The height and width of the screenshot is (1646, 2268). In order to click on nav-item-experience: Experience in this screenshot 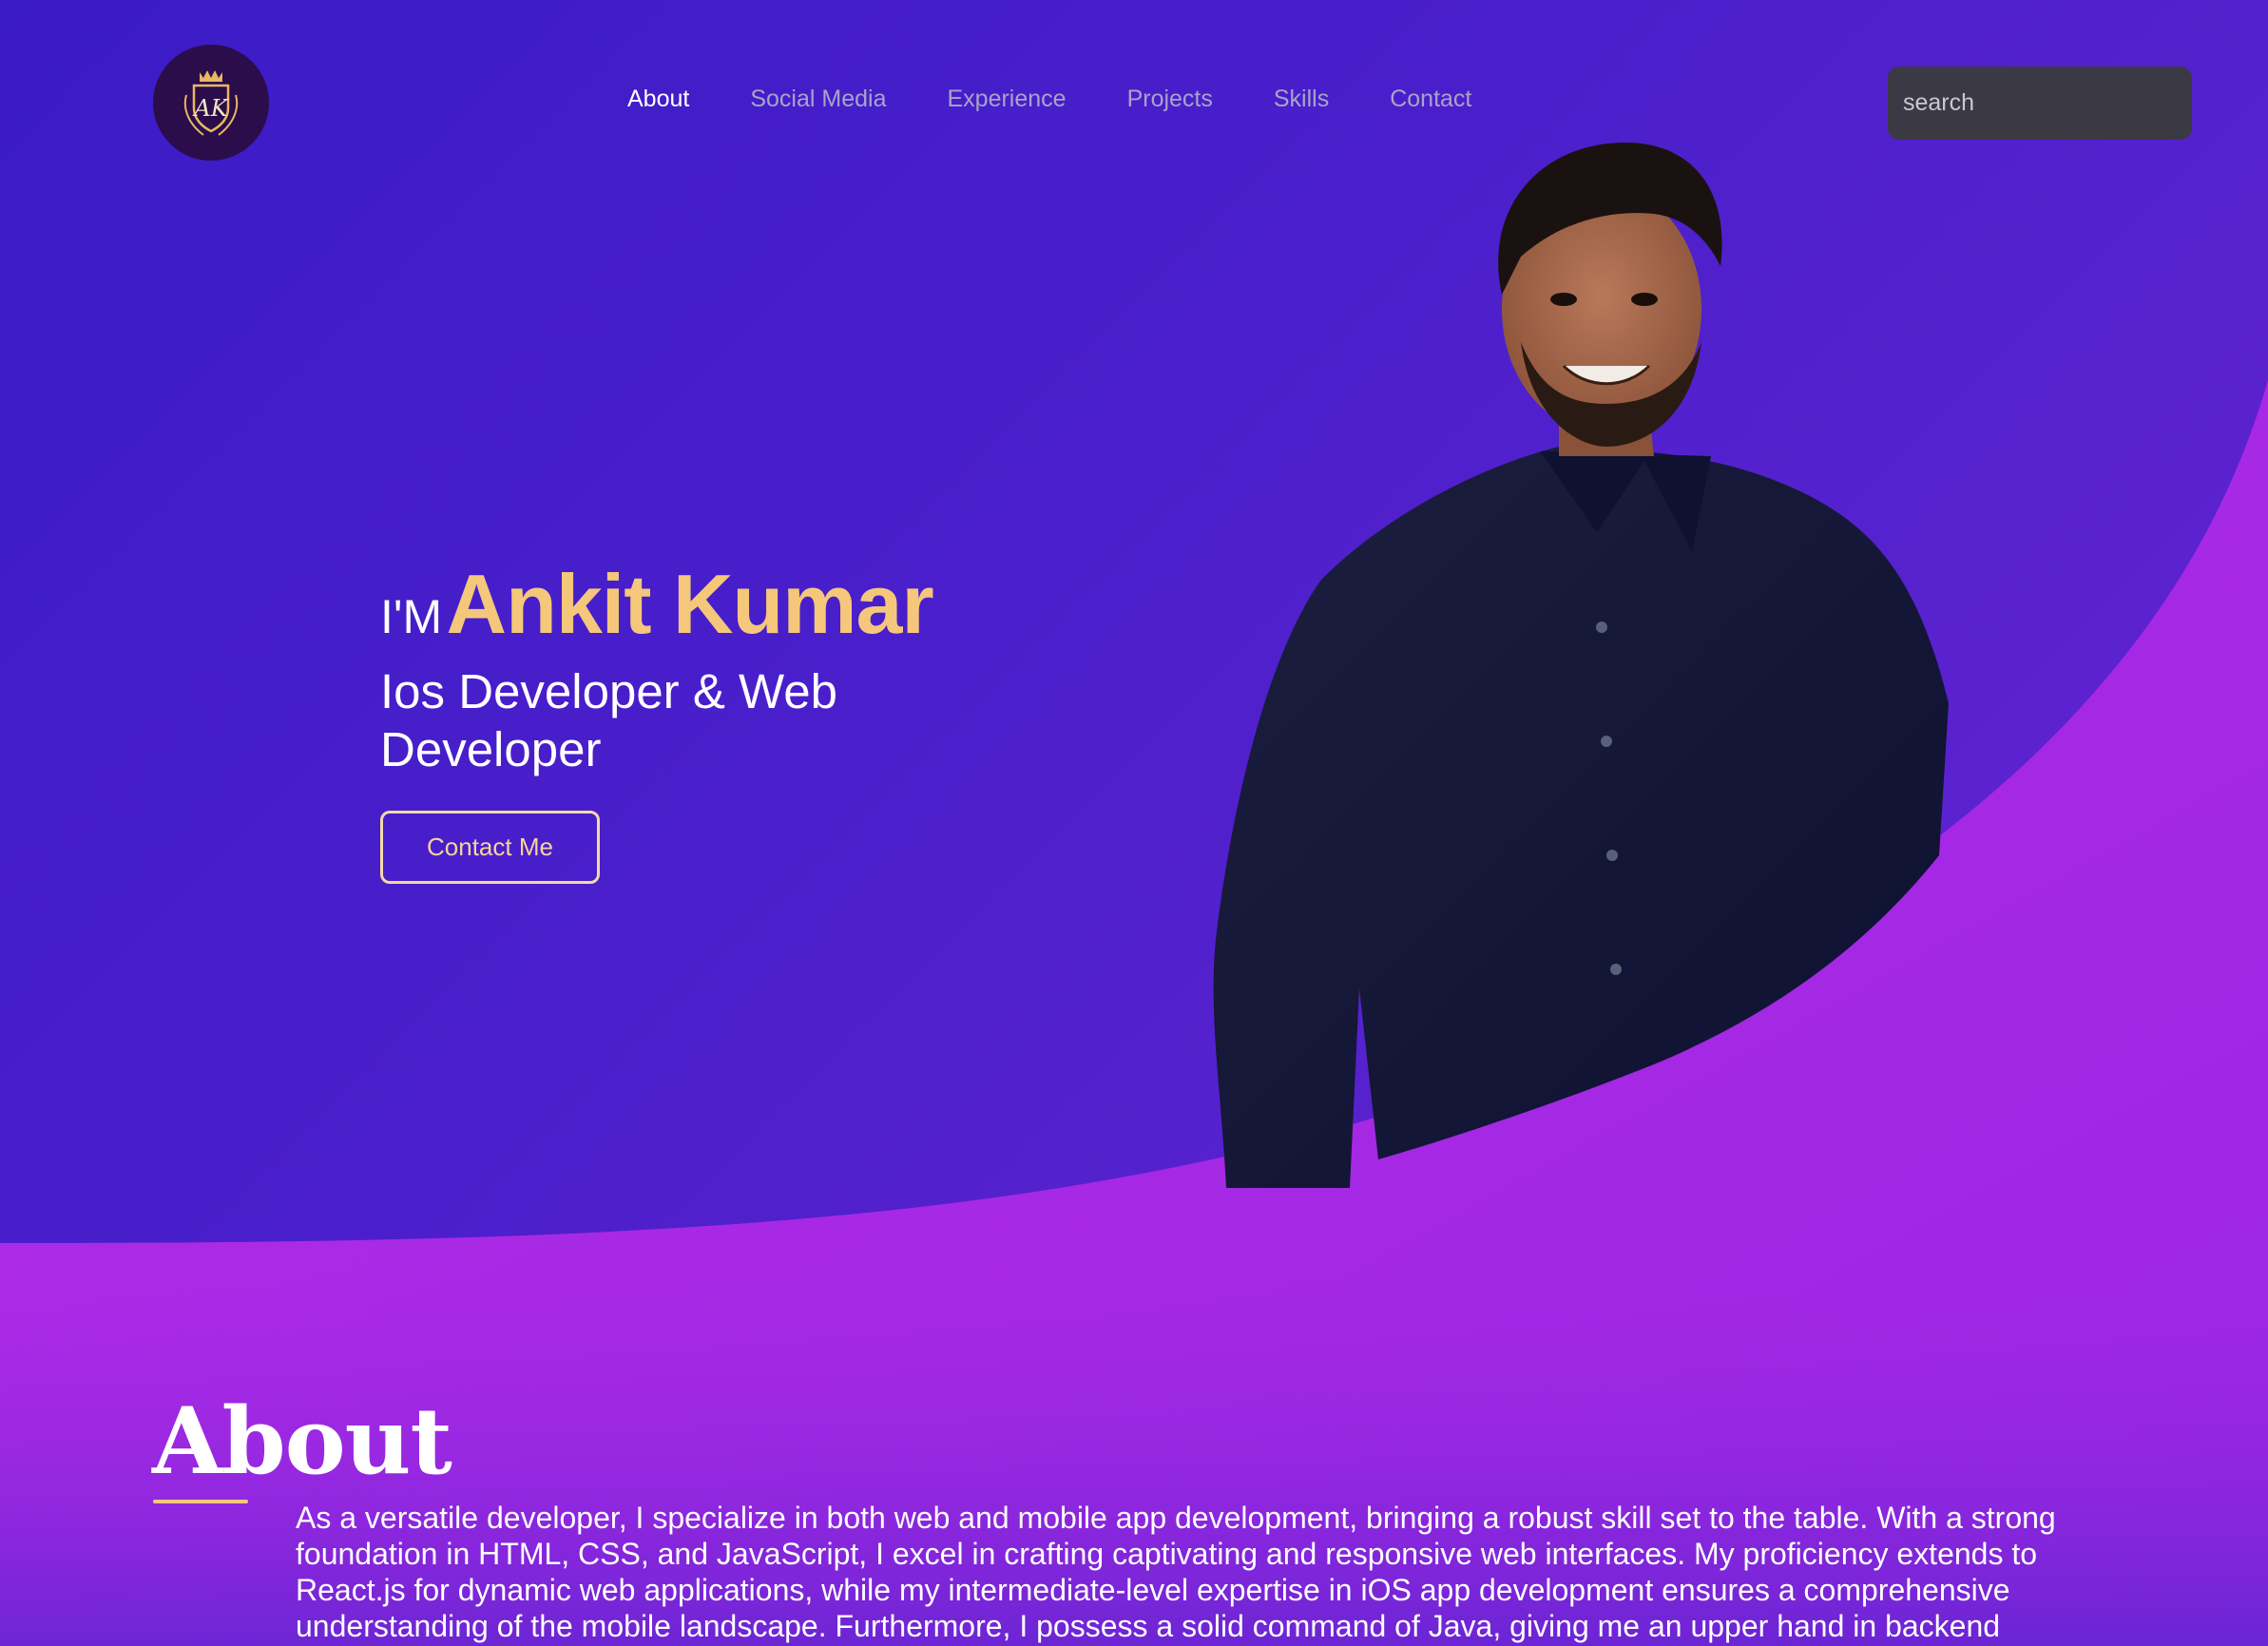, I will do `click(1006, 99)`.